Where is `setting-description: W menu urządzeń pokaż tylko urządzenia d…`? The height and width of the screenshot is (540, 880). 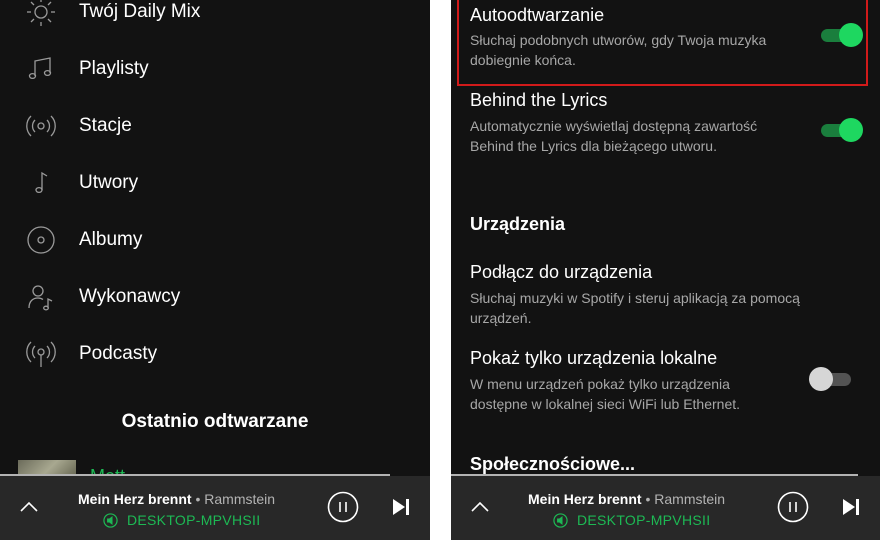
setting-description: W menu urządzeń pokaż tylko urządzenia d… is located at coordinates (605, 394).